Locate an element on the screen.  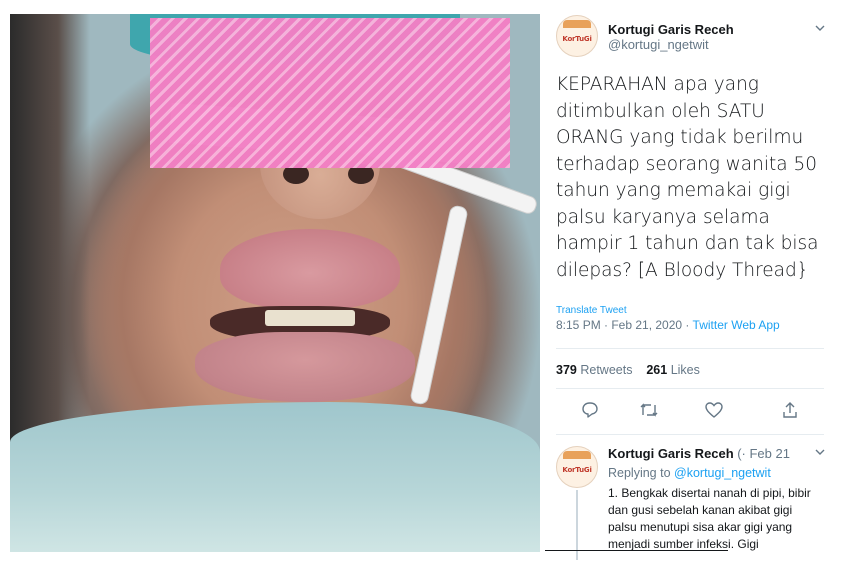
retweets-stat: 379 Retweets is located at coordinates (594, 370).